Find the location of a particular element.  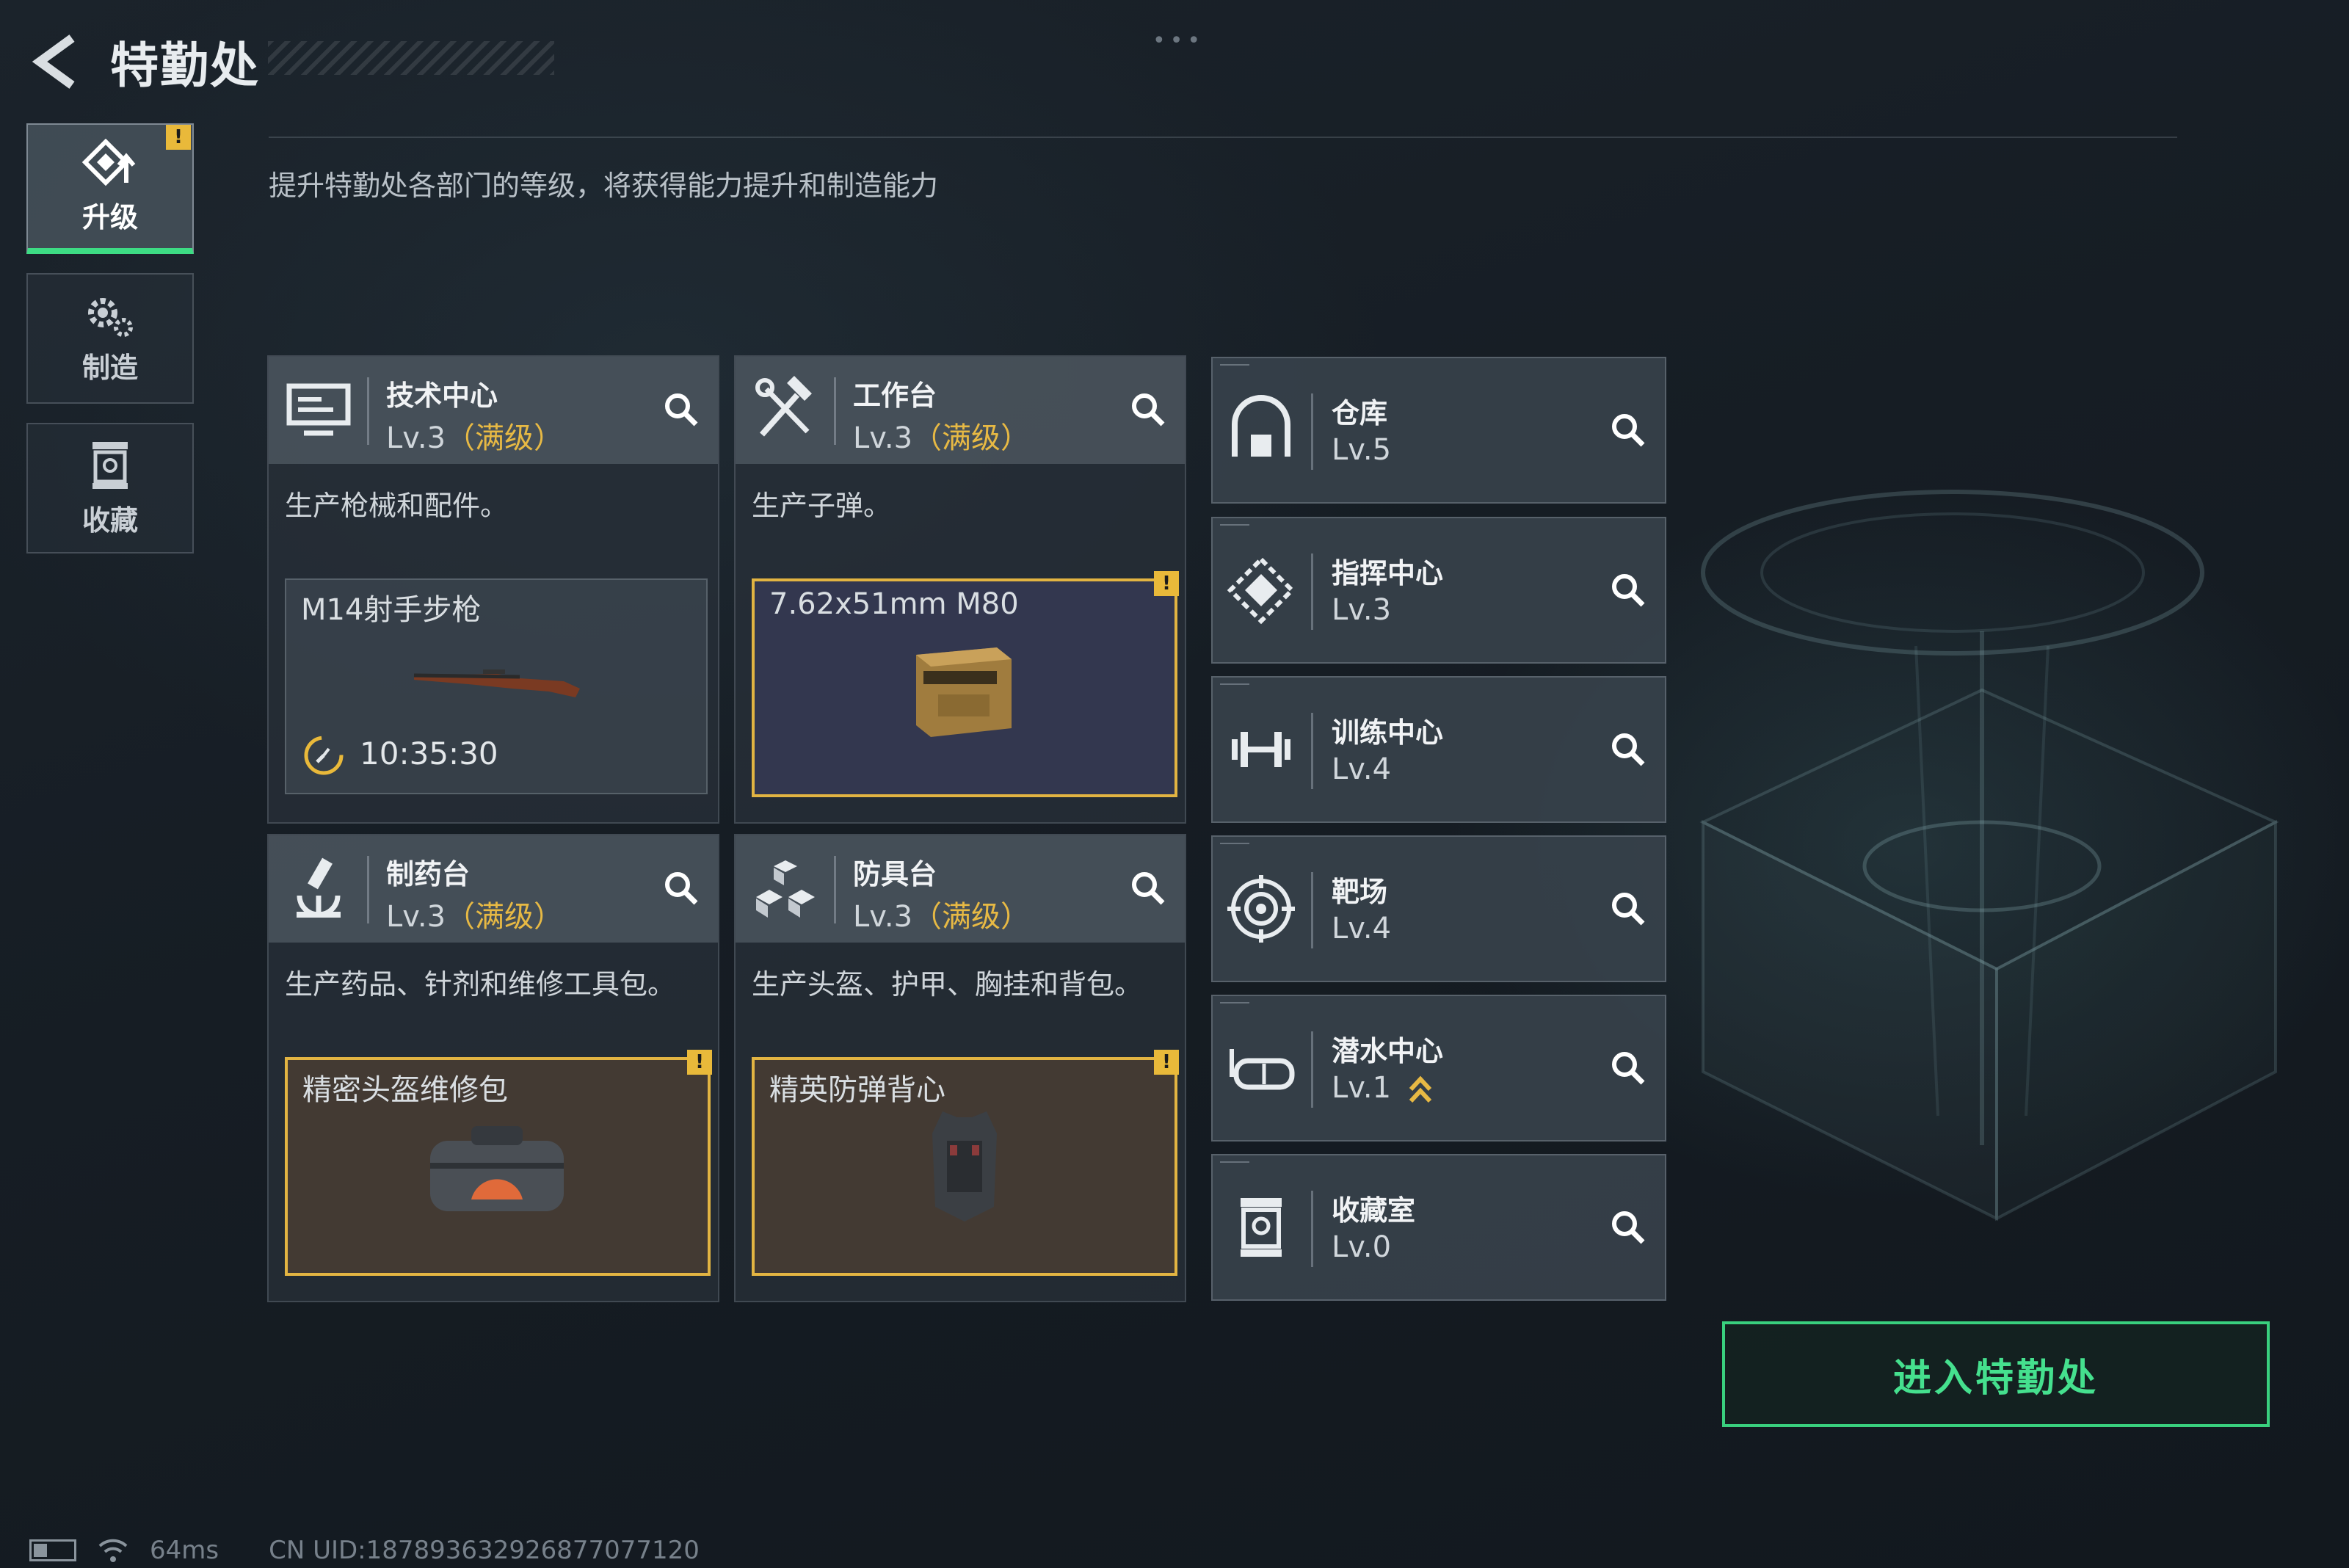

room-card-training-center: 训练中心 Lv.4 is located at coordinates (1438, 749).